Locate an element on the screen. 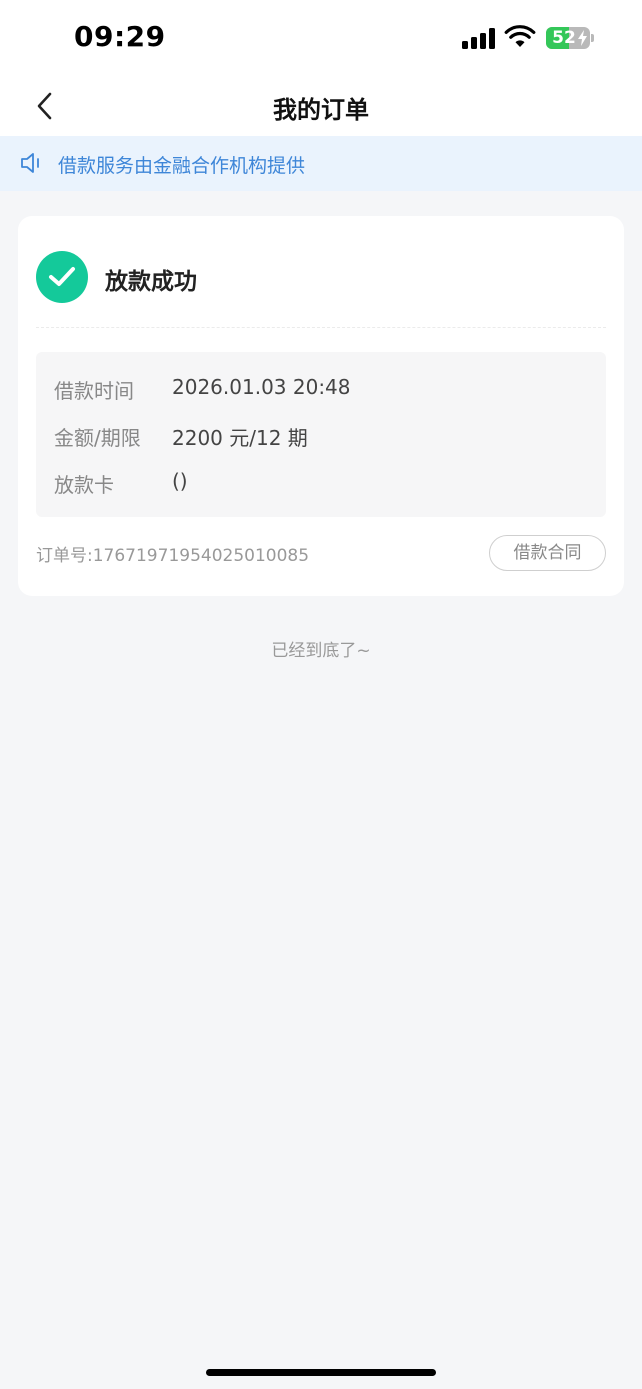 This screenshot has height=1389, width=642. battery-percent: 52 is located at coordinates (564, 38).